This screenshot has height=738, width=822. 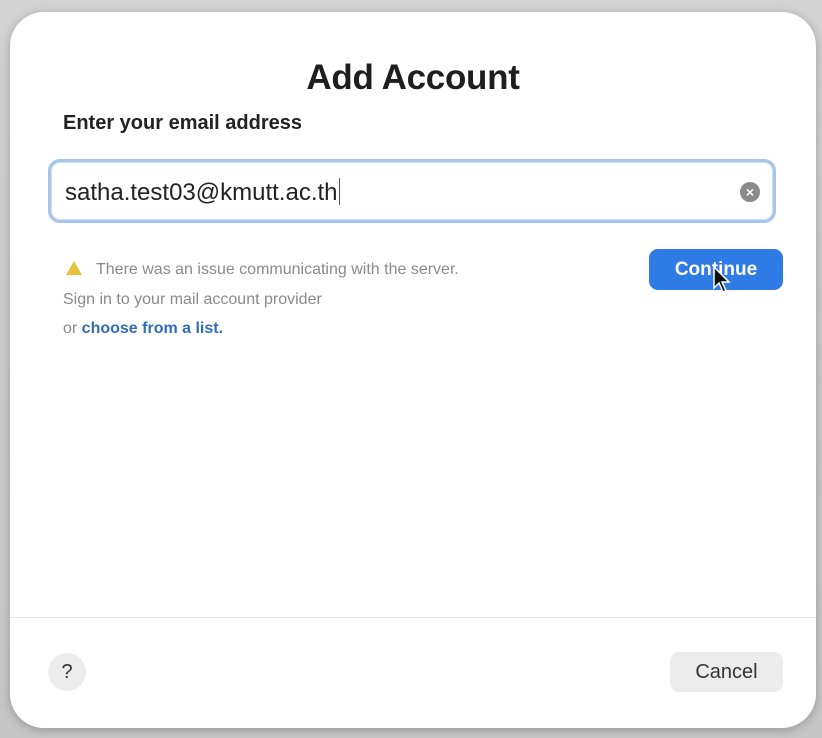 What do you see at coordinates (202, 192) in the screenshot?
I see `email-input-value: satha.test03@kmutt.ac.th` at bounding box center [202, 192].